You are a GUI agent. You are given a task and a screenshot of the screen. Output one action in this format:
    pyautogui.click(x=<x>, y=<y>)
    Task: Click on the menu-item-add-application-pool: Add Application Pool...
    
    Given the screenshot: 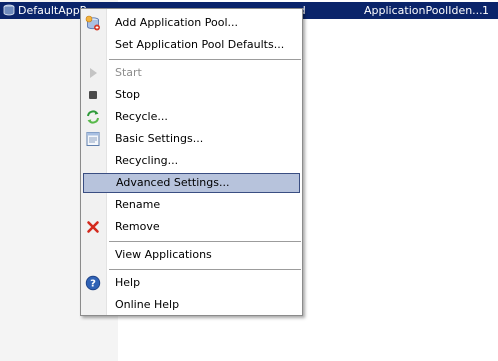 What is the action you would take?
    pyautogui.click(x=191, y=23)
    